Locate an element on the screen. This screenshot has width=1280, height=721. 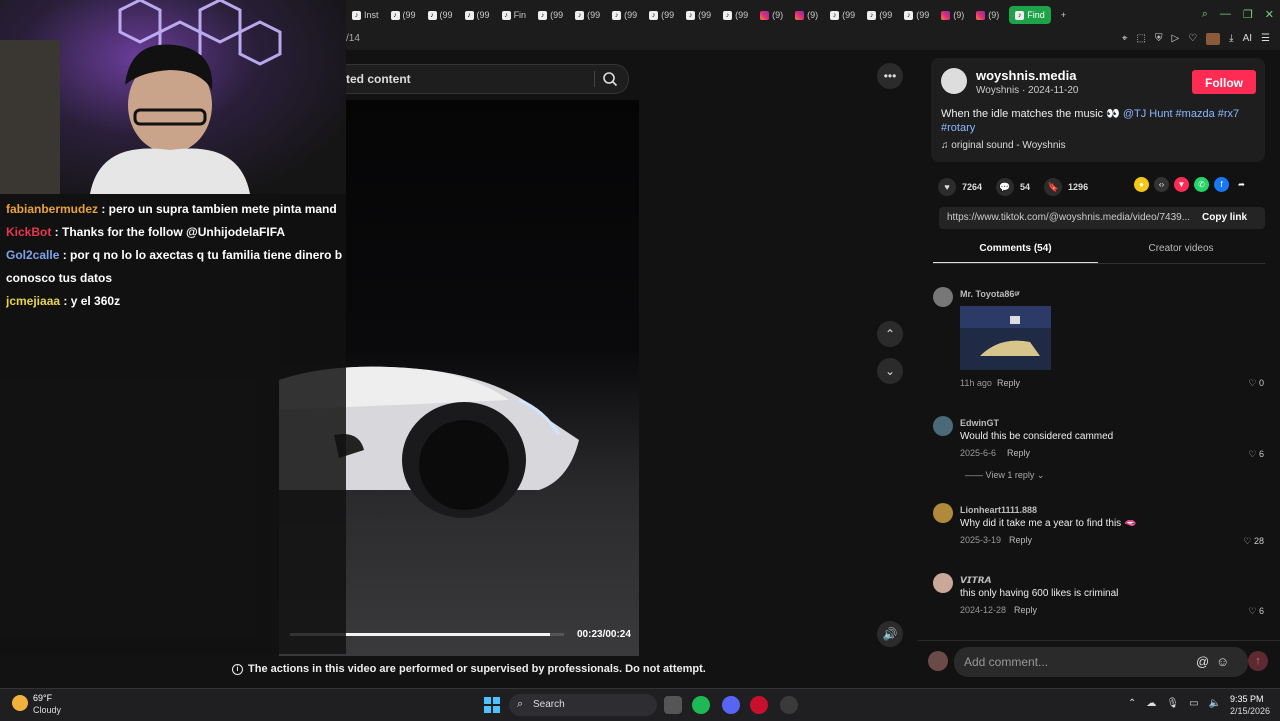
tab-comments: Comments (54) is located at coordinates (1015, 253).